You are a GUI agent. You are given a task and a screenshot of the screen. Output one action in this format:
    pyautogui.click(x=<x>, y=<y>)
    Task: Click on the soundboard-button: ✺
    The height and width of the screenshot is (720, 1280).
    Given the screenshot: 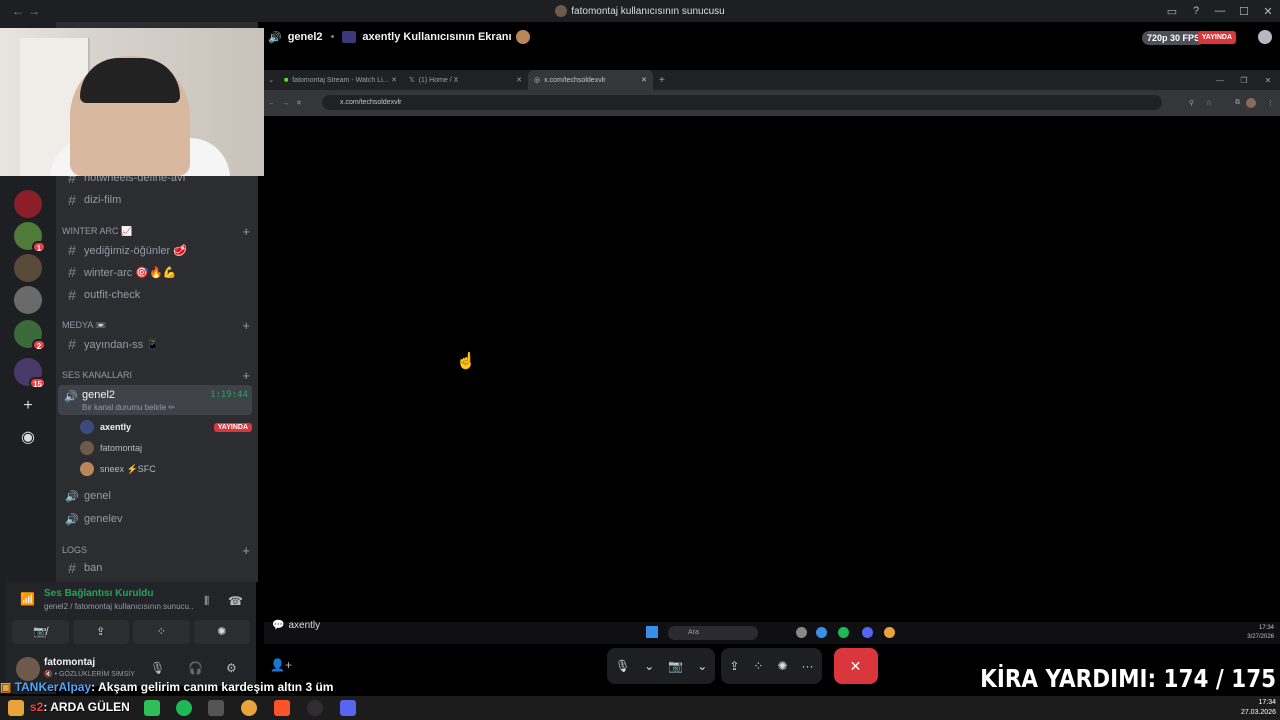 What is the action you would take?
    pyautogui.click(x=221, y=632)
    